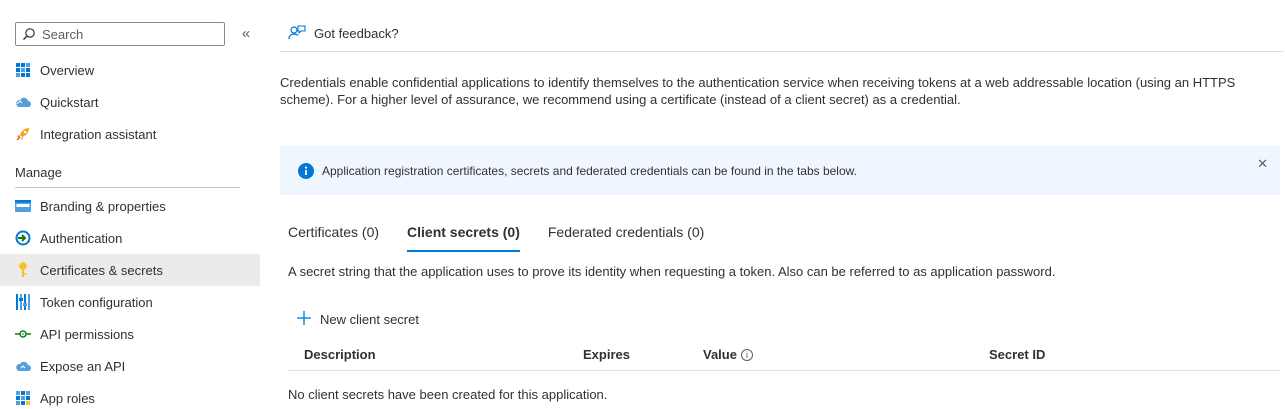 The width and height of the screenshot is (1285, 409). Describe the element at coordinates (81, 238) in the screenshot. I see `sidebar-item-label: Authentication` at that location.